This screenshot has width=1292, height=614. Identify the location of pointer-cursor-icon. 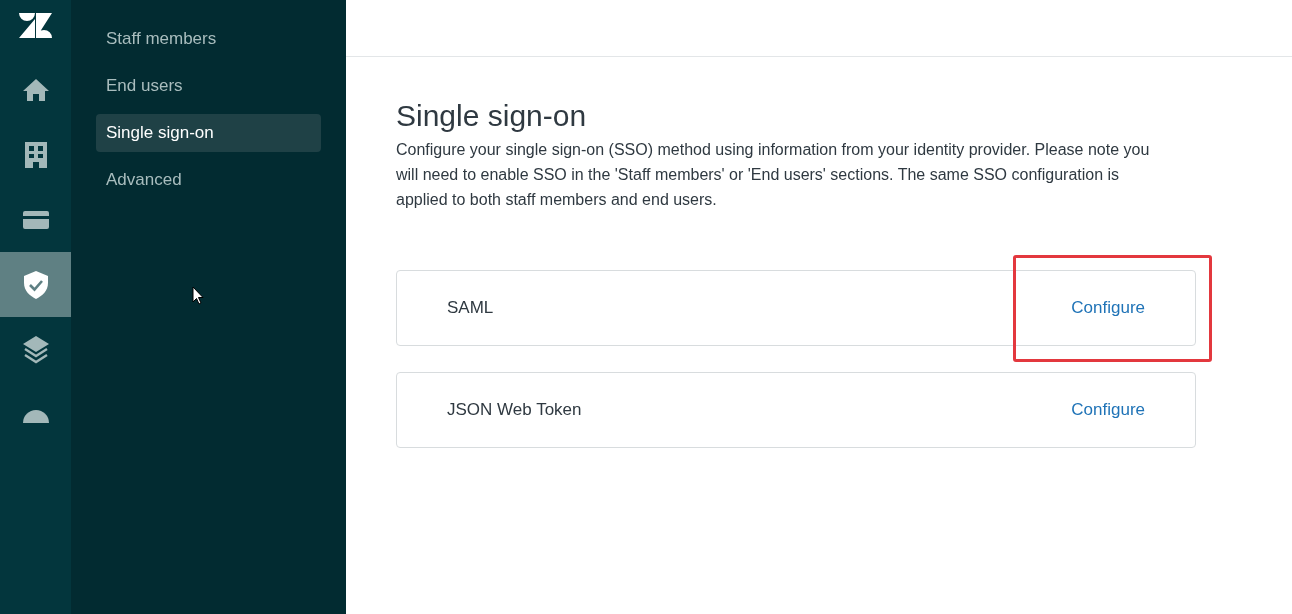
(198, 295).